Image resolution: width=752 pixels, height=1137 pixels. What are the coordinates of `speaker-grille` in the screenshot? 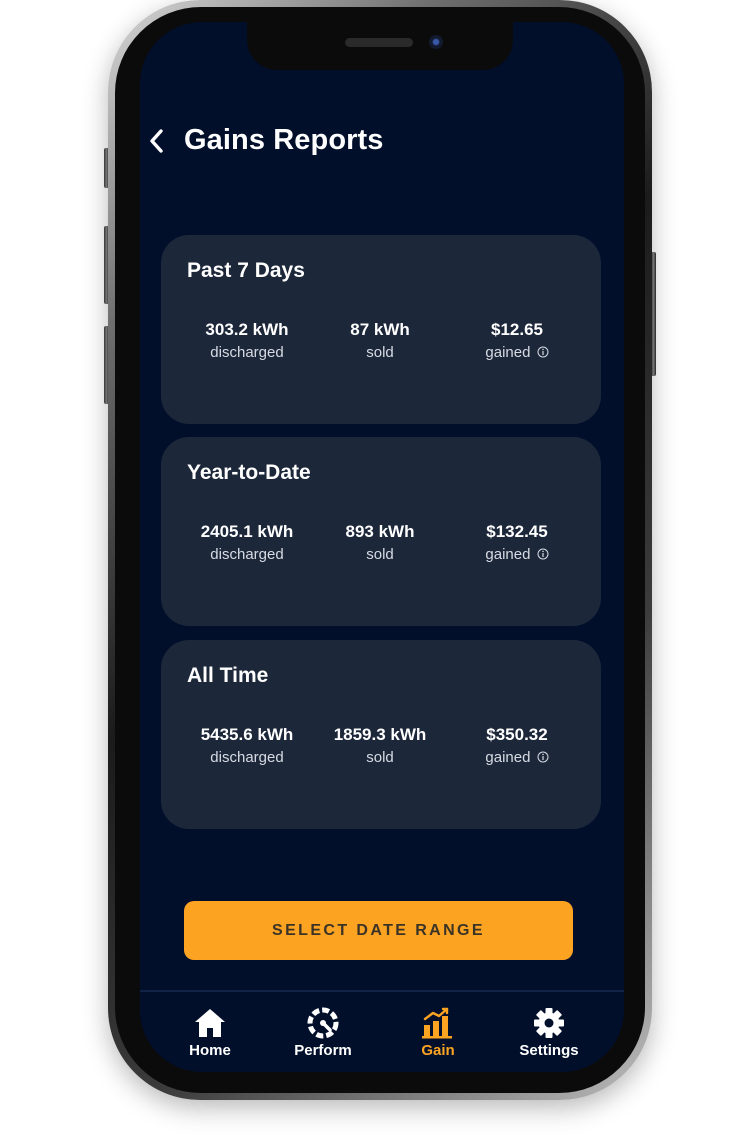 It's located at (379, 42).